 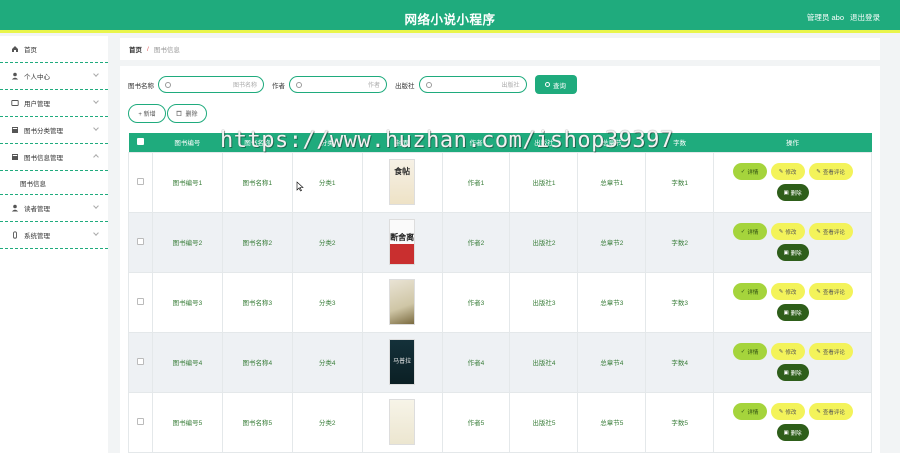 I want to click on cell-cover: 食帖, so click(x=402, y=182).